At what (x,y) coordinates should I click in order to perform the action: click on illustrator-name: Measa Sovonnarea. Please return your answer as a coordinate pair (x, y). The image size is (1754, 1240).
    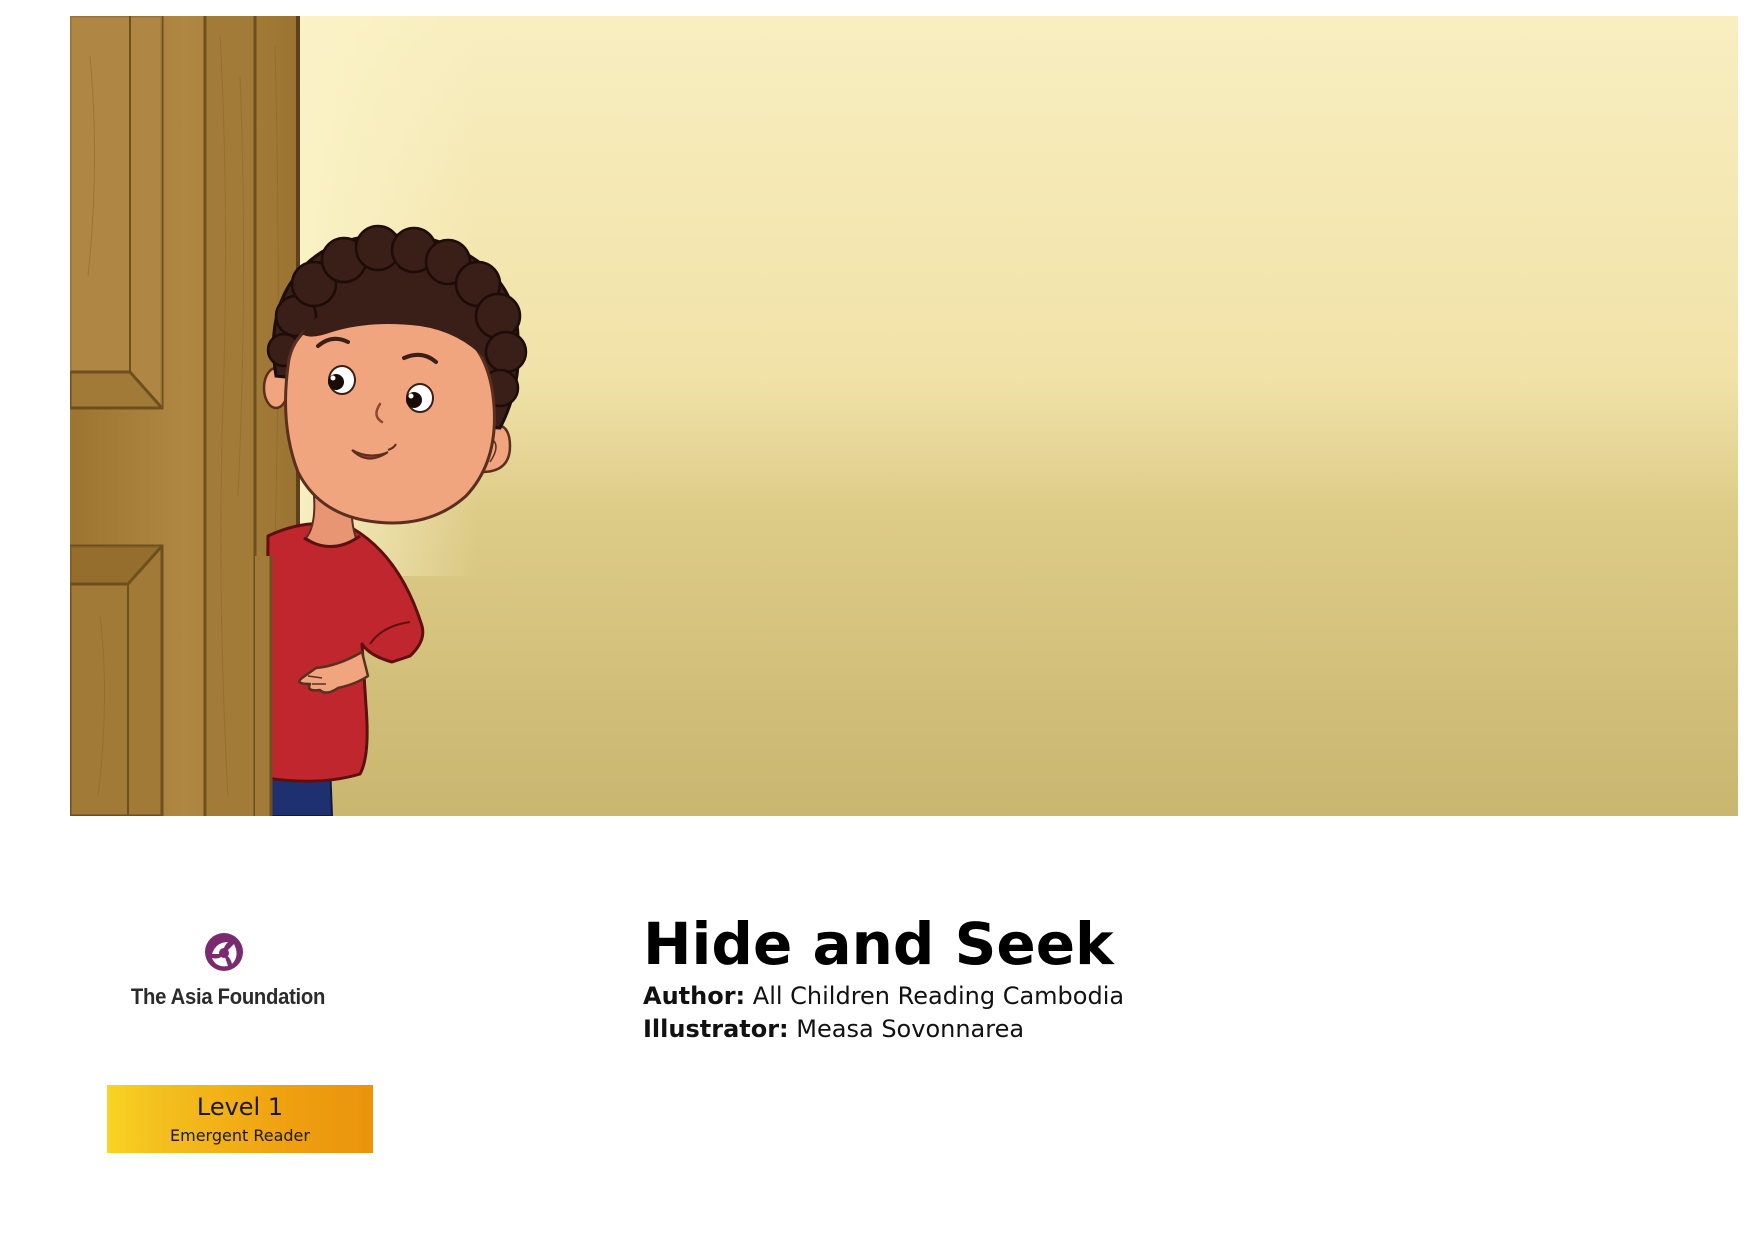
    Looking at the image, I should click on (910, 1029).